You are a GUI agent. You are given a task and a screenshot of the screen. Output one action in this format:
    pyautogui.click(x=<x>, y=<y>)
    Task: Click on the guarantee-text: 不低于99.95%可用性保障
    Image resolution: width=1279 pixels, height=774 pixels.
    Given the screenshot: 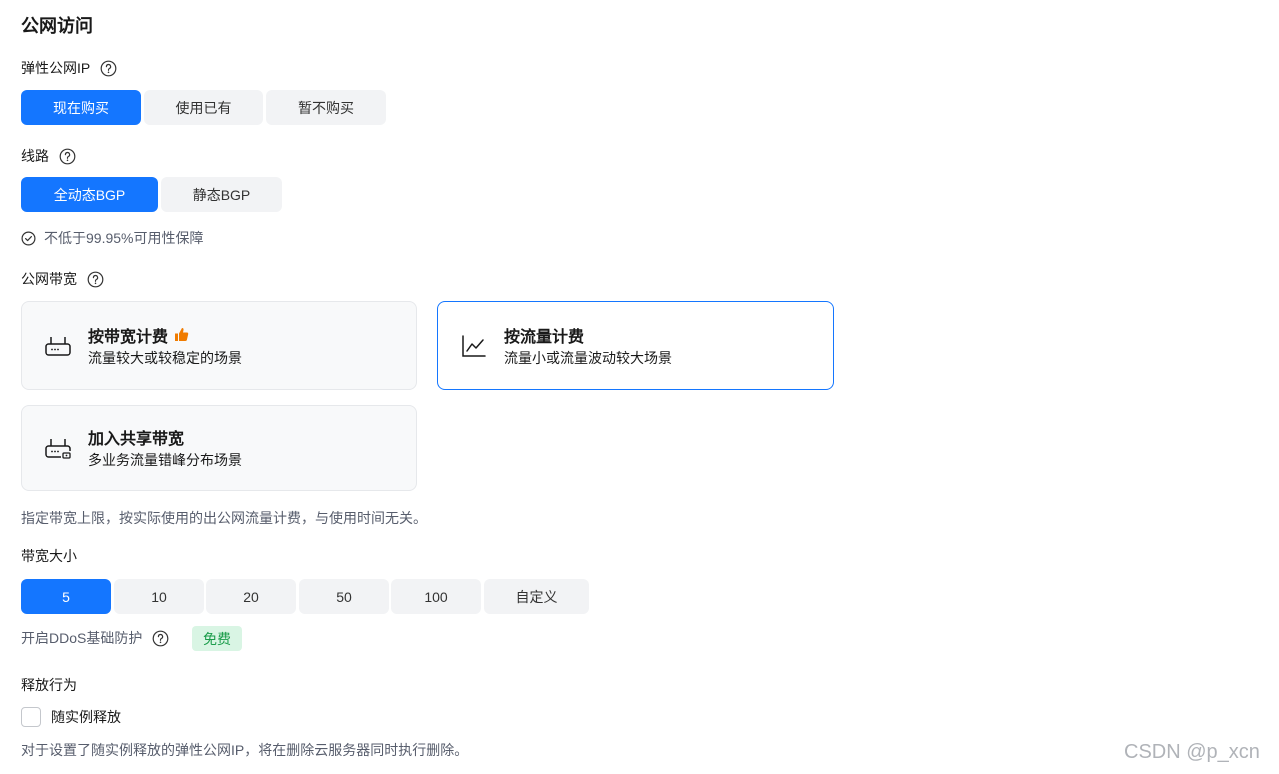 What is the action you would take?
    pyautogui.click(x=124, y=238)
    